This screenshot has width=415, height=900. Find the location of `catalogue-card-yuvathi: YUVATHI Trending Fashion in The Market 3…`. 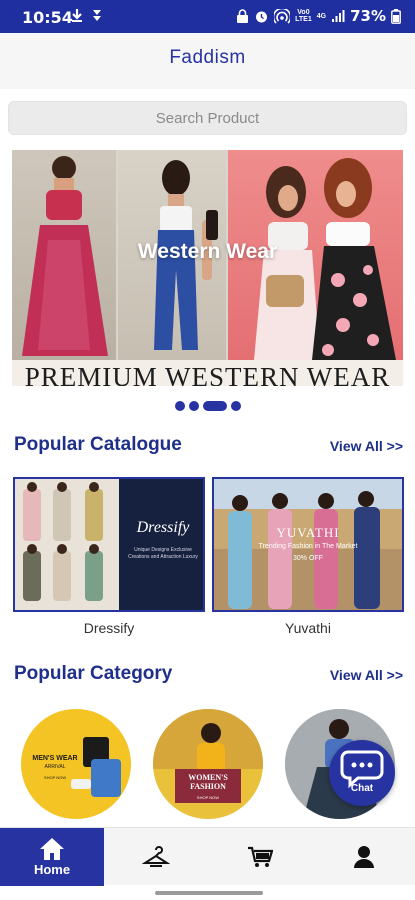

catalogue-card-yuvathi: YUVATHI Trending Fashion in The Market 3… is located at coordinates (308, 544).